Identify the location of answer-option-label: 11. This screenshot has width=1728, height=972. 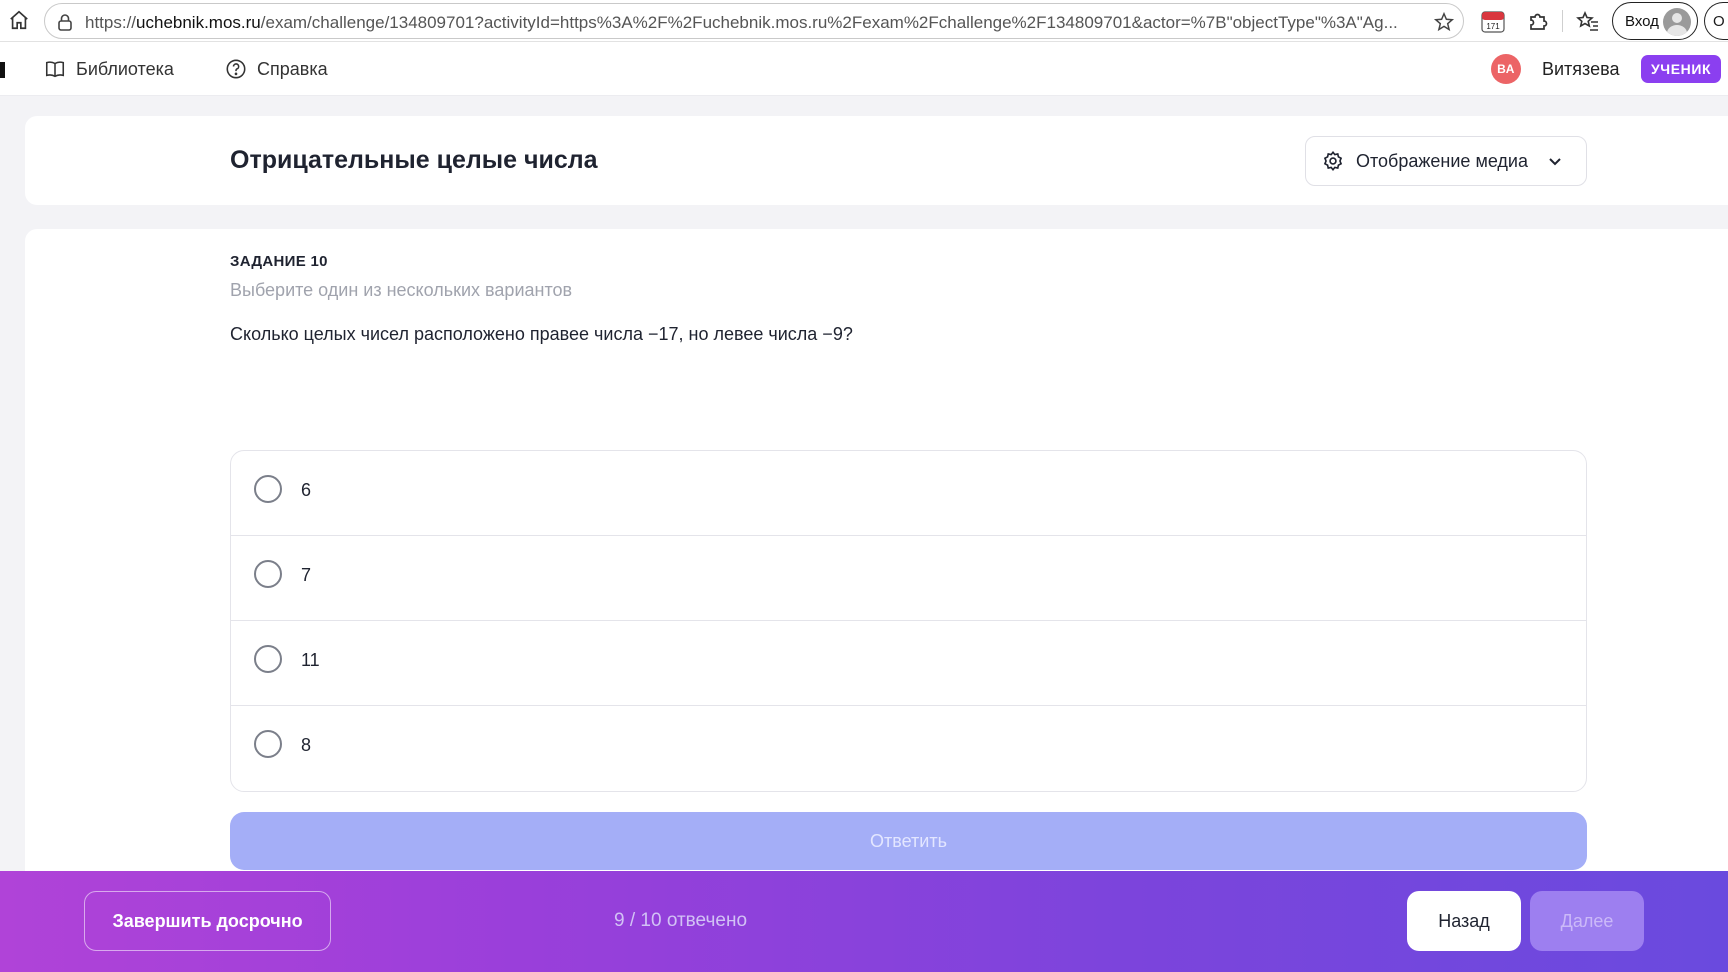
(310, 660).